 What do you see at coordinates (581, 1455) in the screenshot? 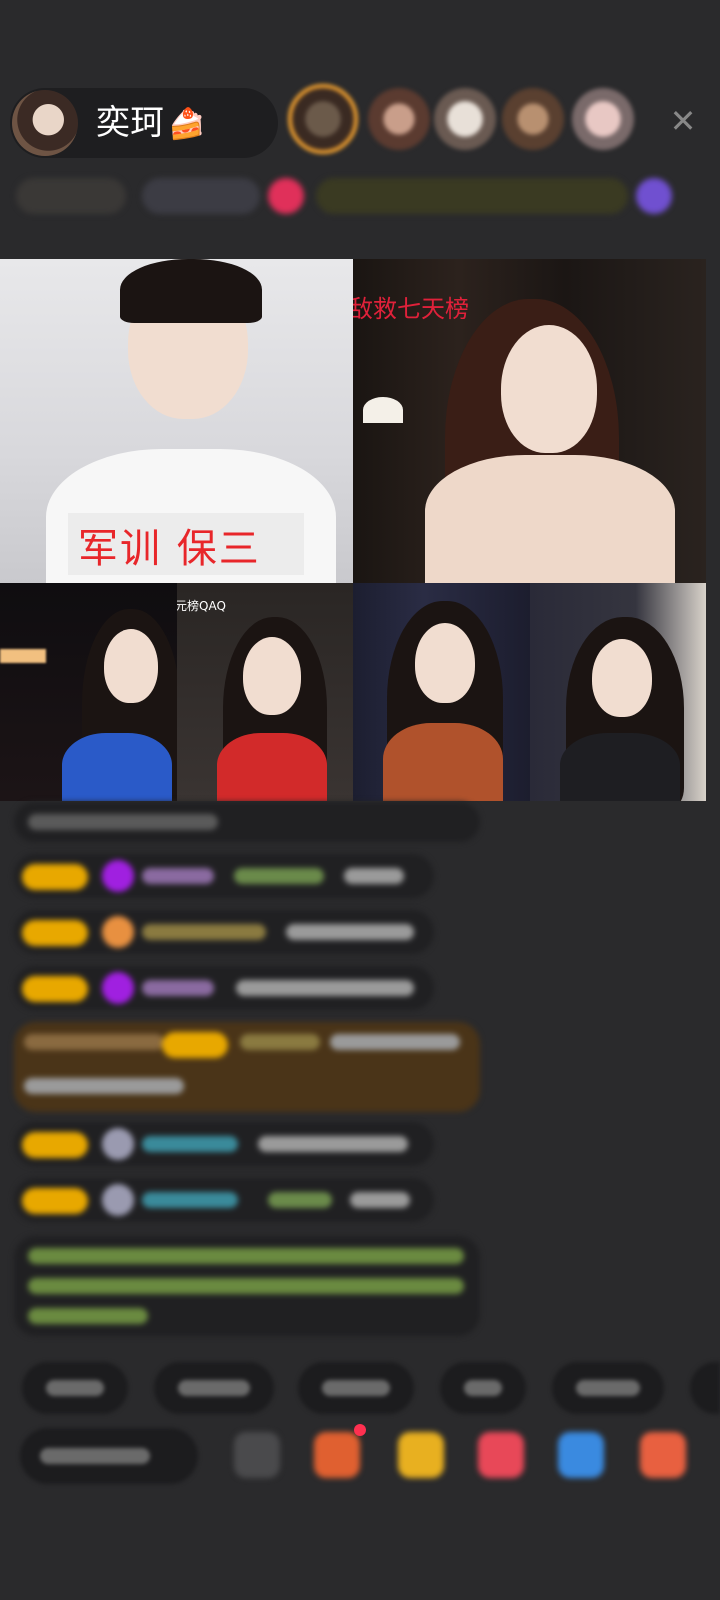
I see `activity-button` at bounding box center [581, 1455].